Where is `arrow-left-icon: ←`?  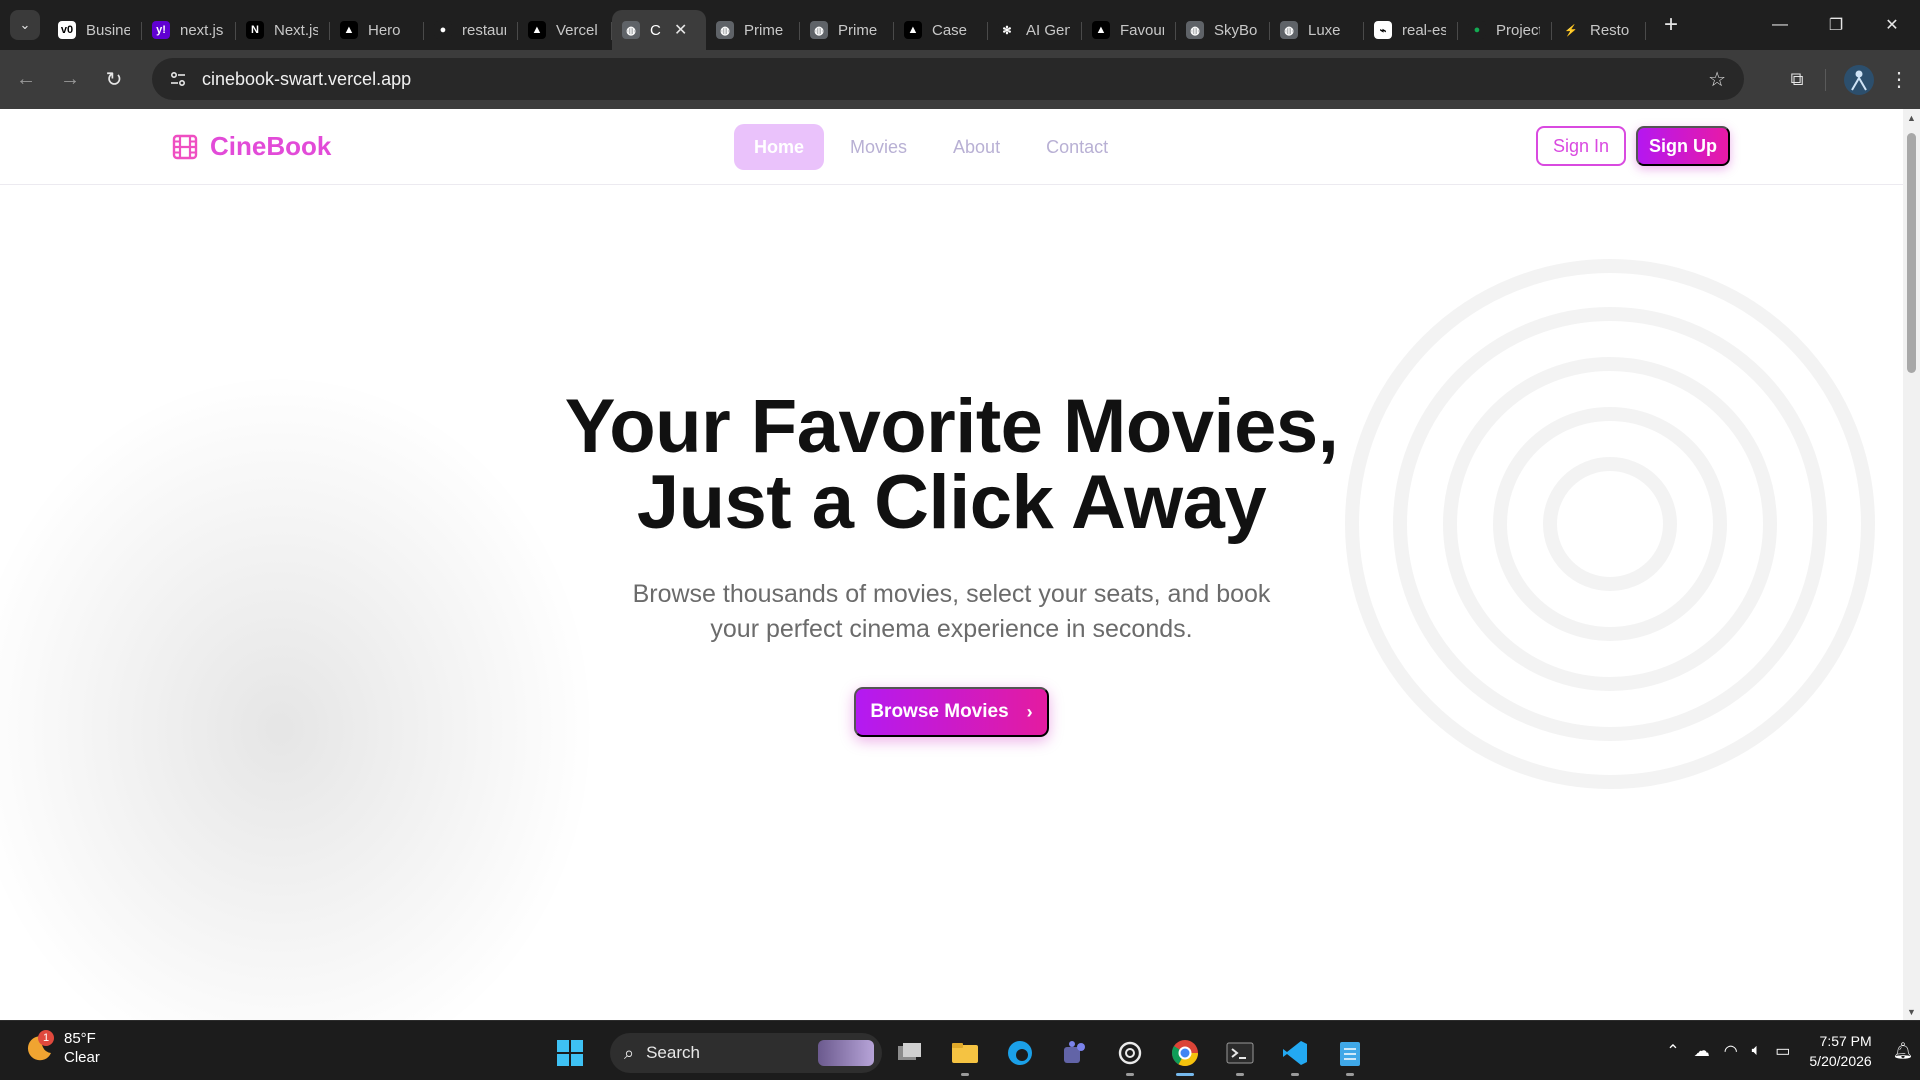
arrow-left-icon: ← is located at coordinates (26, 79).